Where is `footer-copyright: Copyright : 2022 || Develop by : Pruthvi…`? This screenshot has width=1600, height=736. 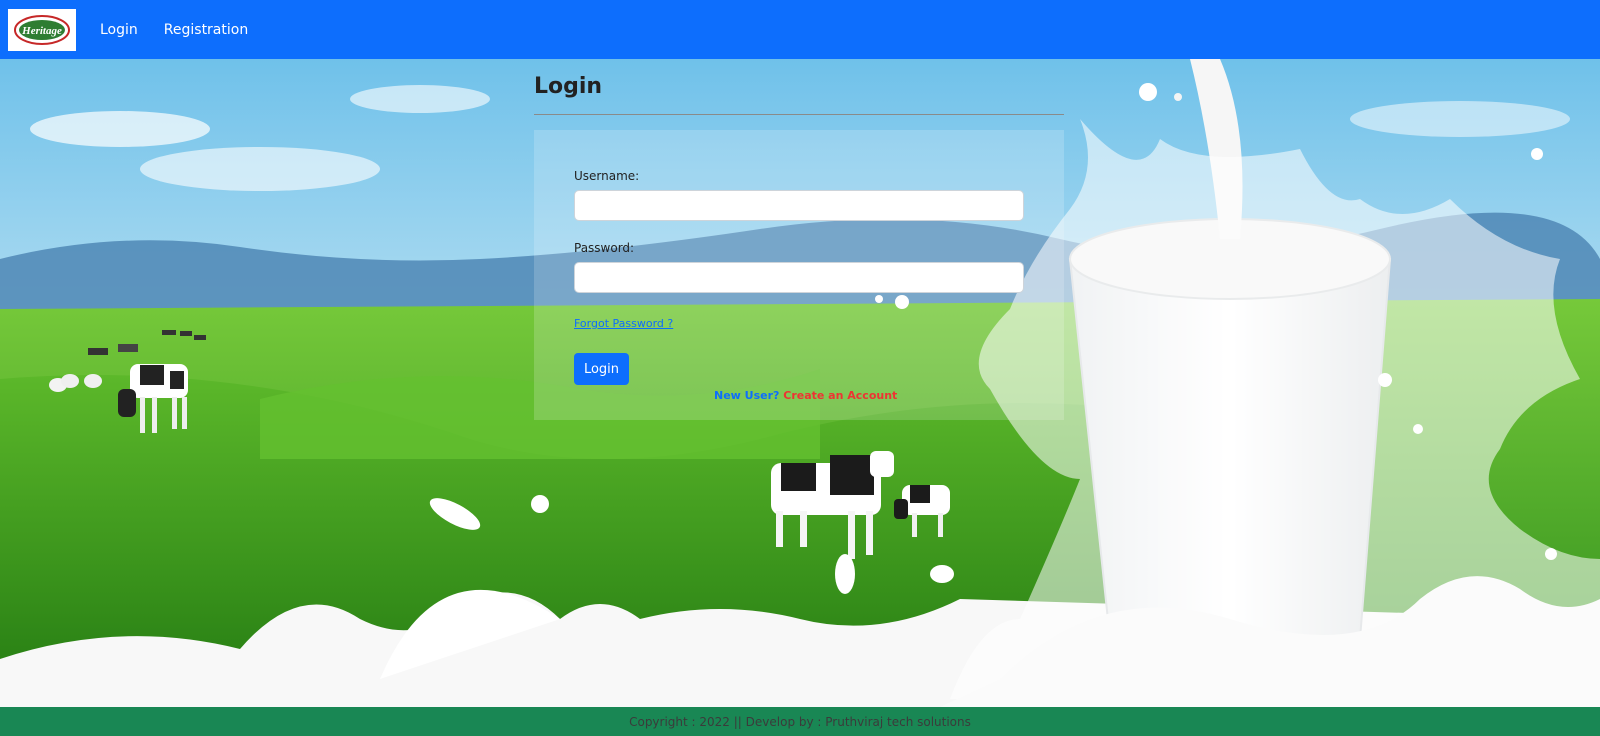 footer-copyright: Copyright : 2022 || Develop by : Pruthvi… is located at coordinates (800, 721).